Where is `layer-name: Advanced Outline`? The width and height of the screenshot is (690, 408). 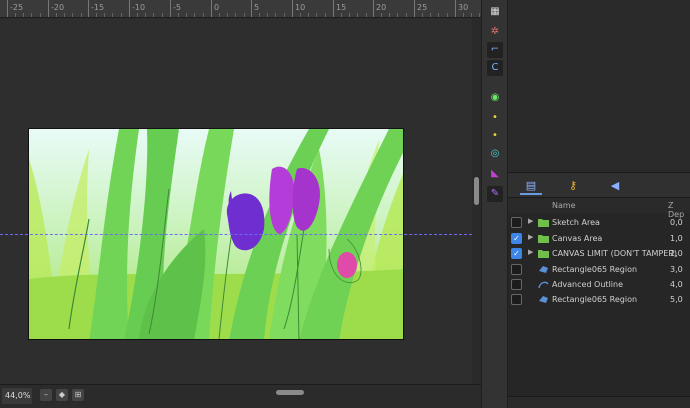
layer-name: Advanced Outline is located at coordinates (587, 284).